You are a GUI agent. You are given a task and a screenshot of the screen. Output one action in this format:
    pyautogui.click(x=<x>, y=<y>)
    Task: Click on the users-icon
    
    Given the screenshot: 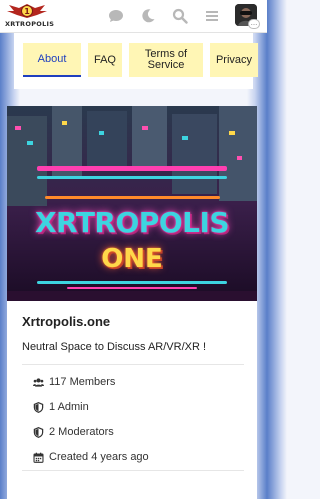 What is the action you would take?
    pyautogui.click(x=38, y=382)
    